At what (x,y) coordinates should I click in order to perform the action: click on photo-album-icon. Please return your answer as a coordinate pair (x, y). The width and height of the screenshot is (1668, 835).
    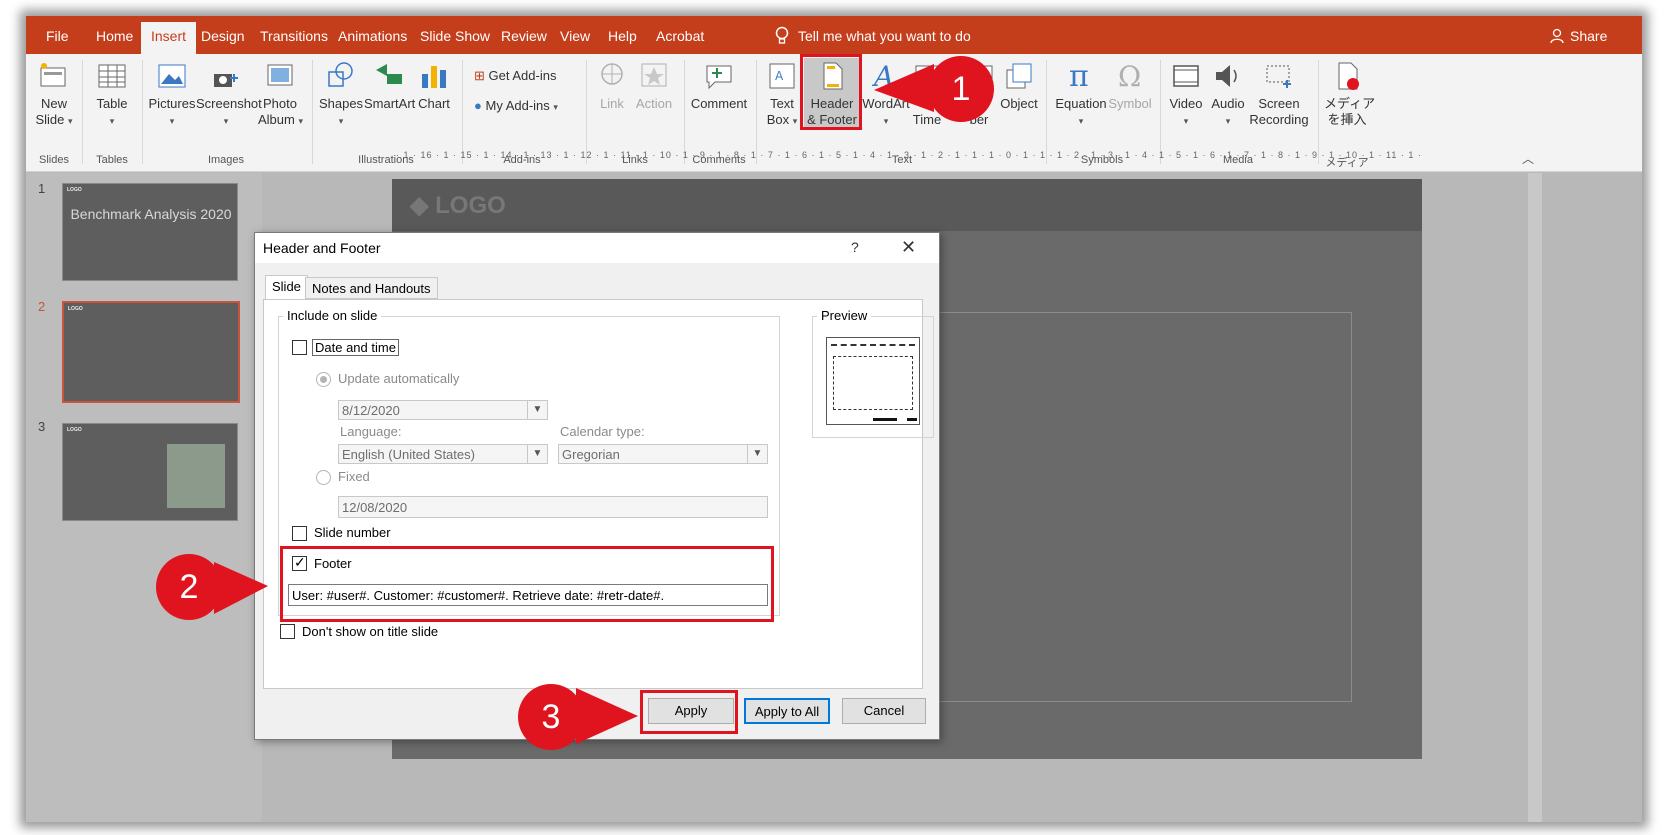
    Looking at the image, I should click on (280, 75).